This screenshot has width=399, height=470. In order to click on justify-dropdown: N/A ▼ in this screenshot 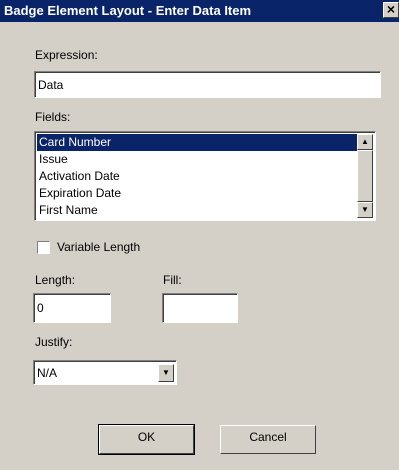, I will do `click(105, 372)`.